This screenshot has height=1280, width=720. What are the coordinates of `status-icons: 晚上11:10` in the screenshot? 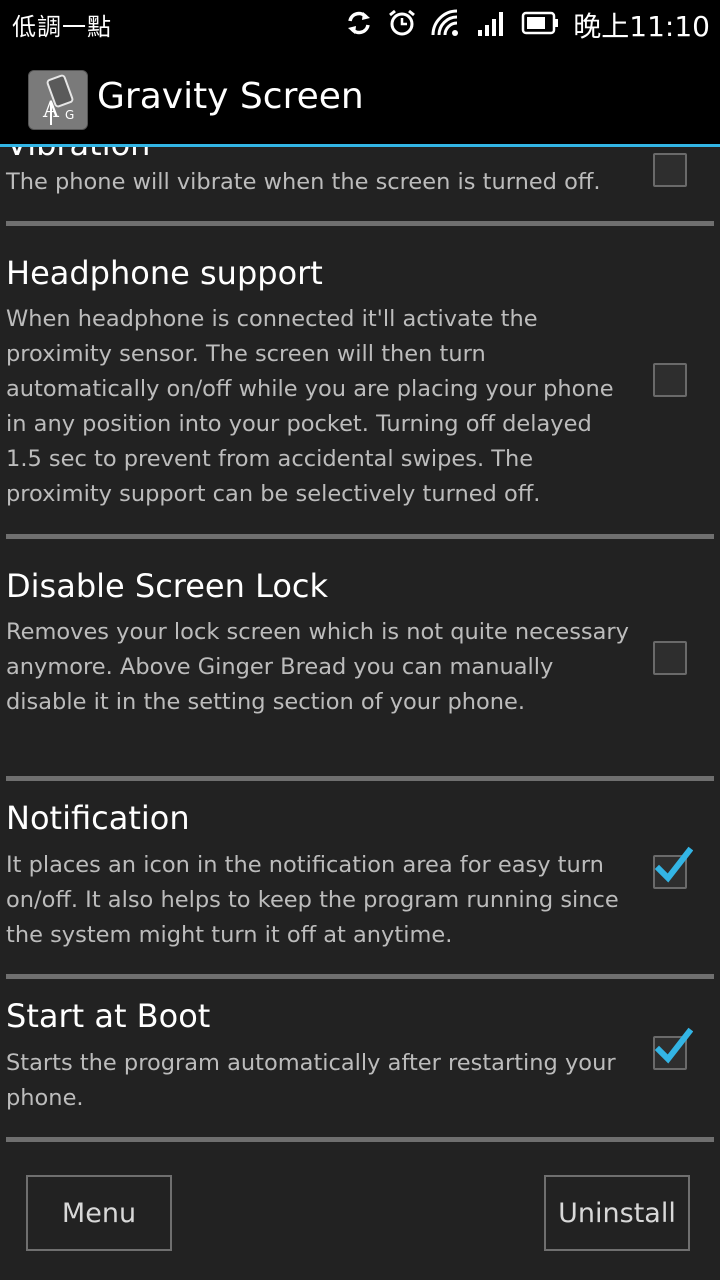 It's located at (527, 25).